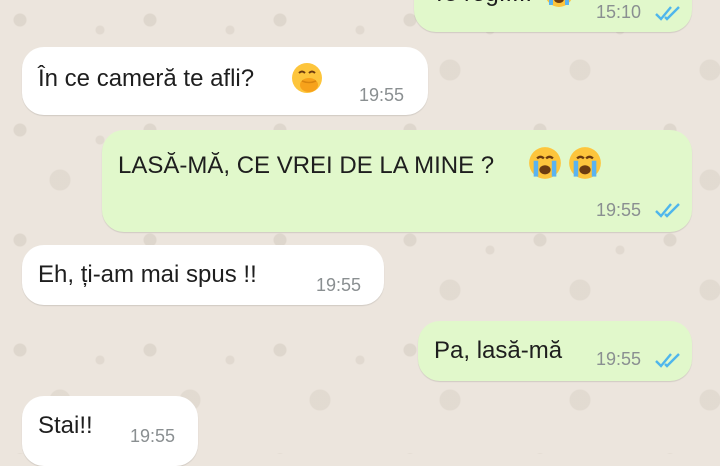 The width and height of the screenshot is (720, 466). I want to click on hand-over-mouth-emoji, so click(307, 80).